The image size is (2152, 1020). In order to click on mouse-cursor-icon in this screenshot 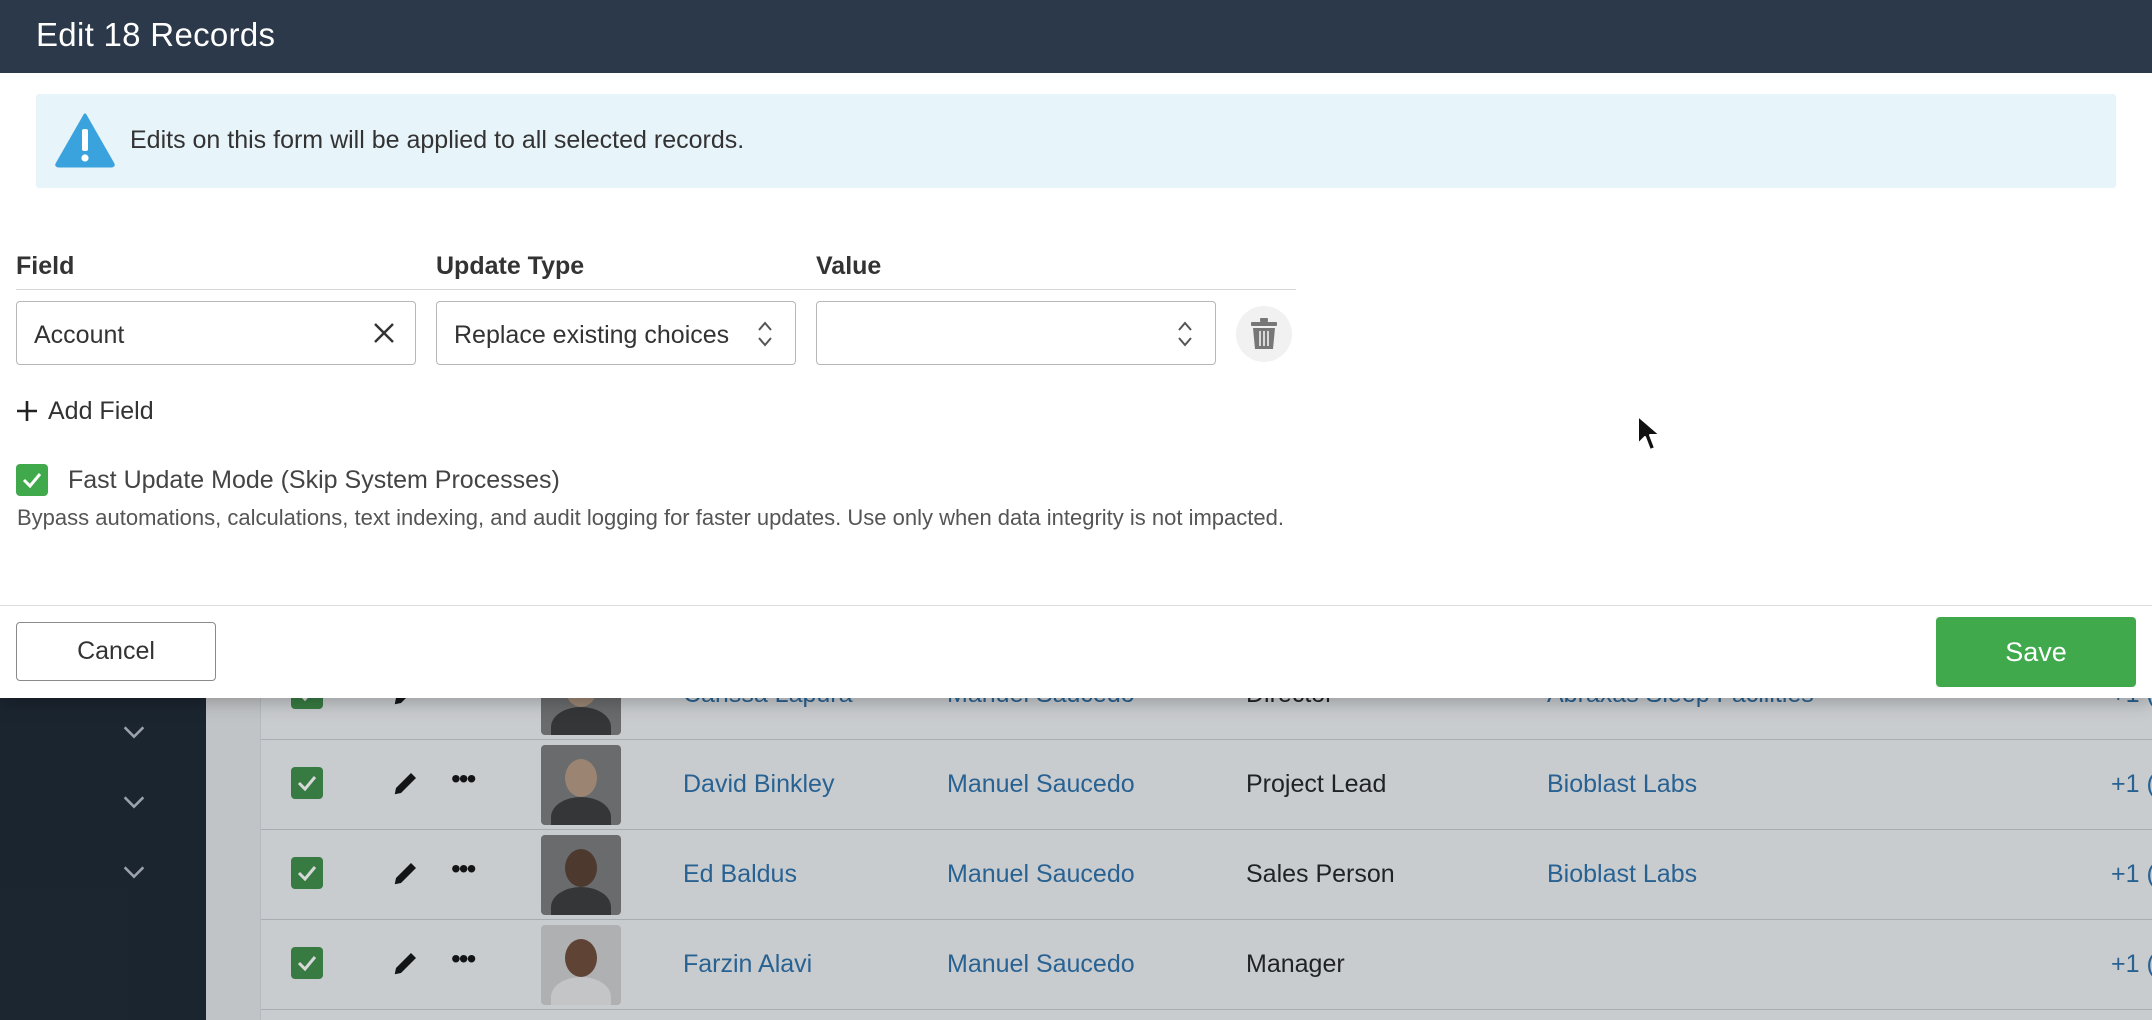, I will do `click(1649, 433)`.